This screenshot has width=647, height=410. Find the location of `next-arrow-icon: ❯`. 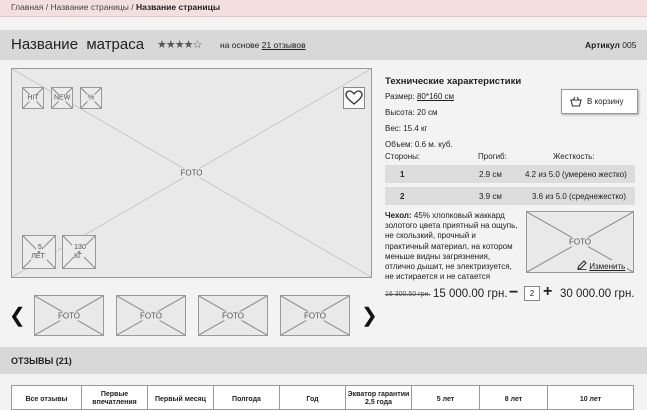

next-arrow-icon: ❯ is located at coordinates (369, 315).